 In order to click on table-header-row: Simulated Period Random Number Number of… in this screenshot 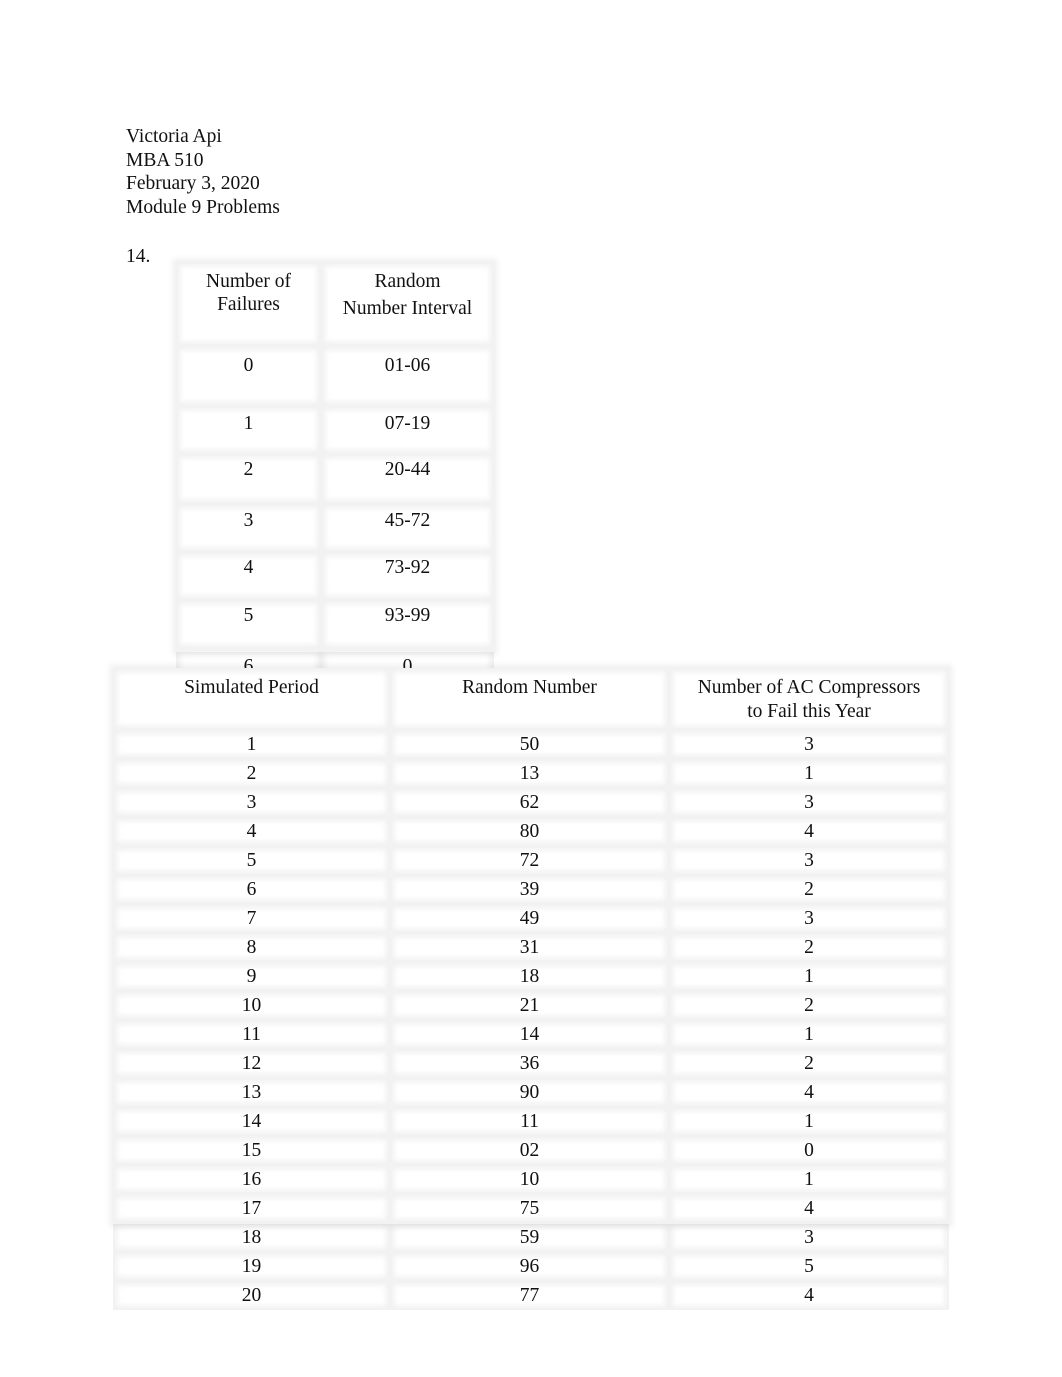, I will do `click(531, 699)`.